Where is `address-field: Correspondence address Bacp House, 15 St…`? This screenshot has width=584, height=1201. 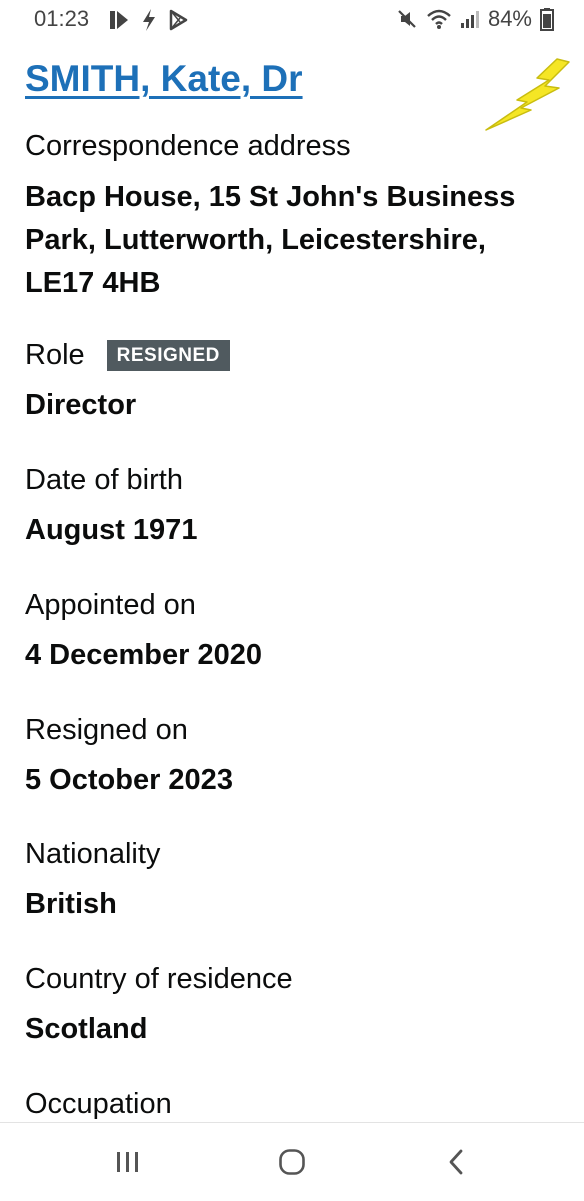 address-field: Correspondence address Bacp House, 15 St… is located at coordinates (270, 216).